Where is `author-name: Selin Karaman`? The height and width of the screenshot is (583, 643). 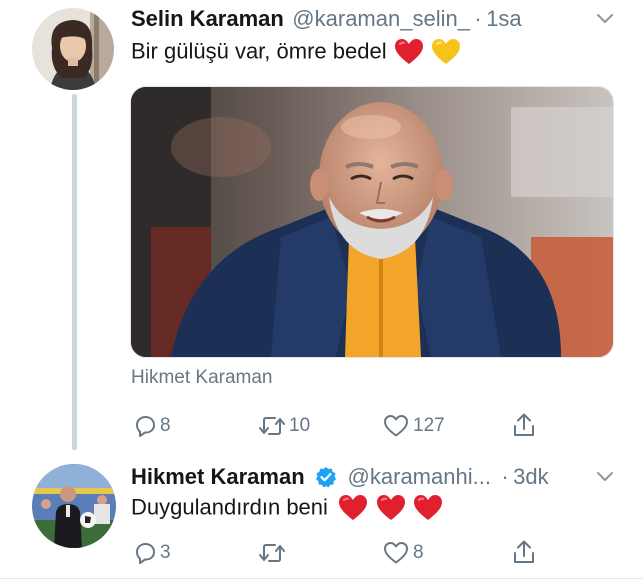 author-name: Selin Karaman is located at coordinates (207, 18).